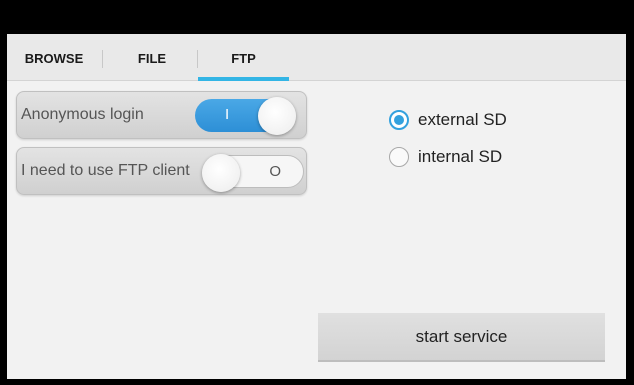  Describe the element at coordinates (102, 59) in the screenshot. I see `tab-divider` at that location.